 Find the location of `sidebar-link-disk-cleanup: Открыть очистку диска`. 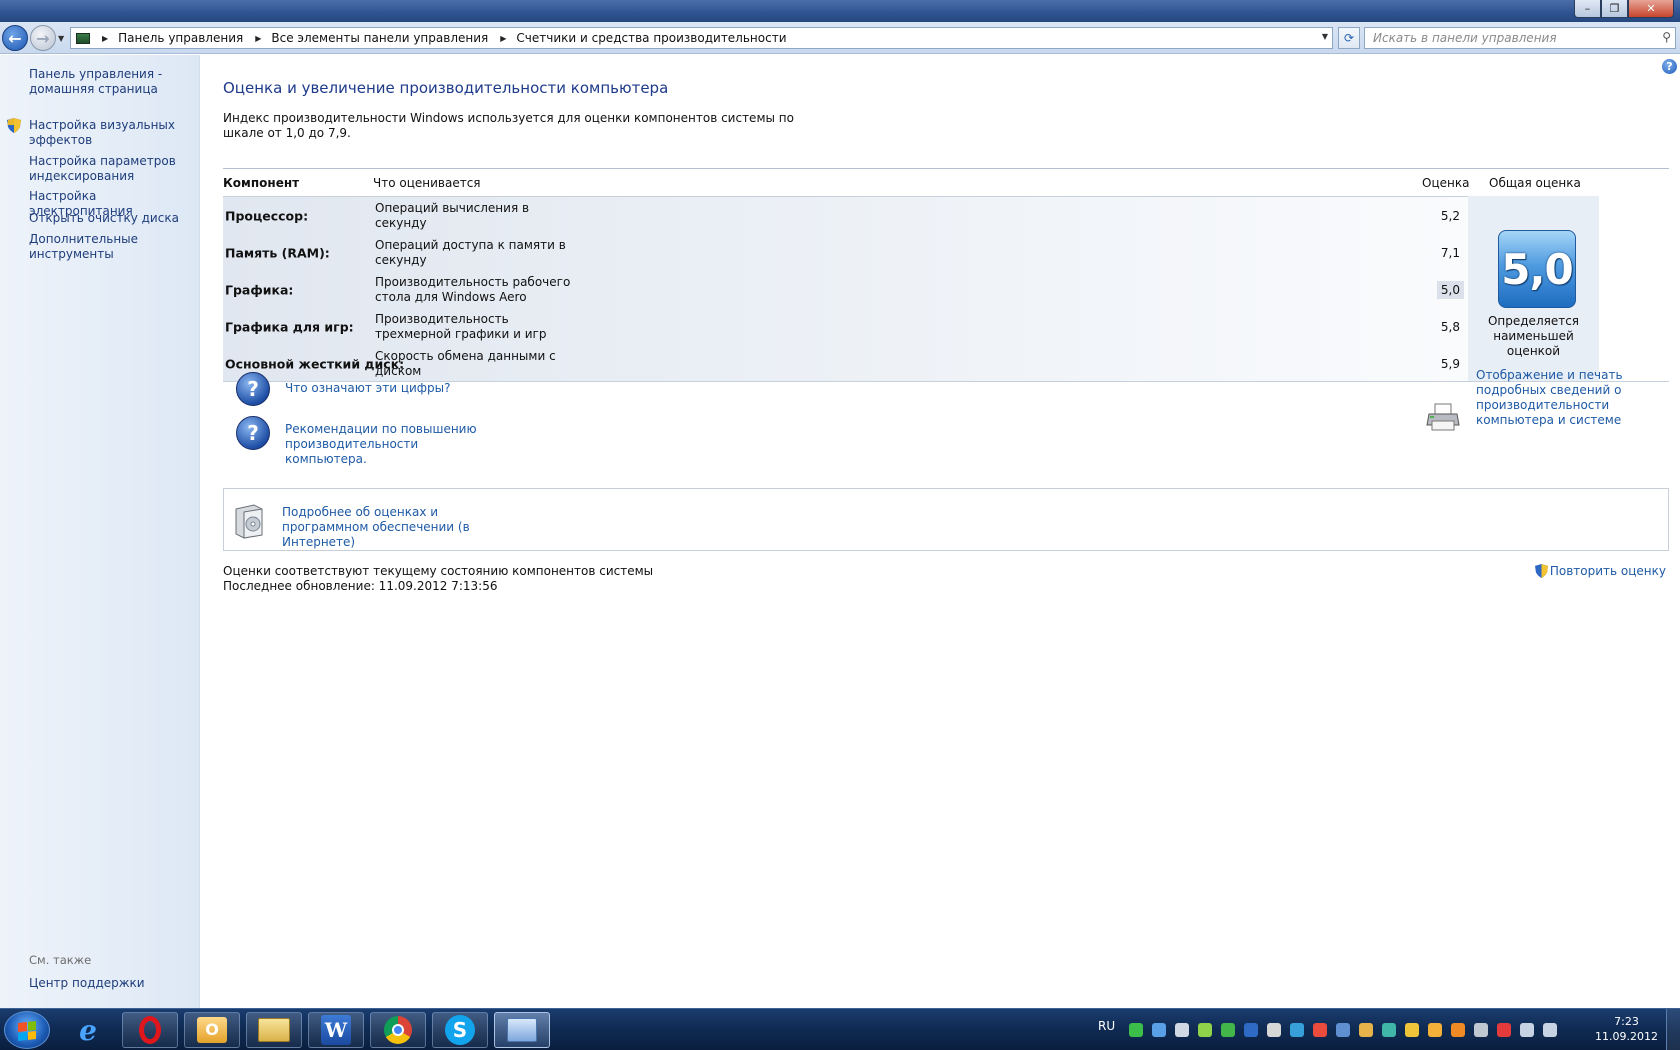

sidebar-link-disk-cleanup: Открыть очистку диска is located at coordinates (111, 218).